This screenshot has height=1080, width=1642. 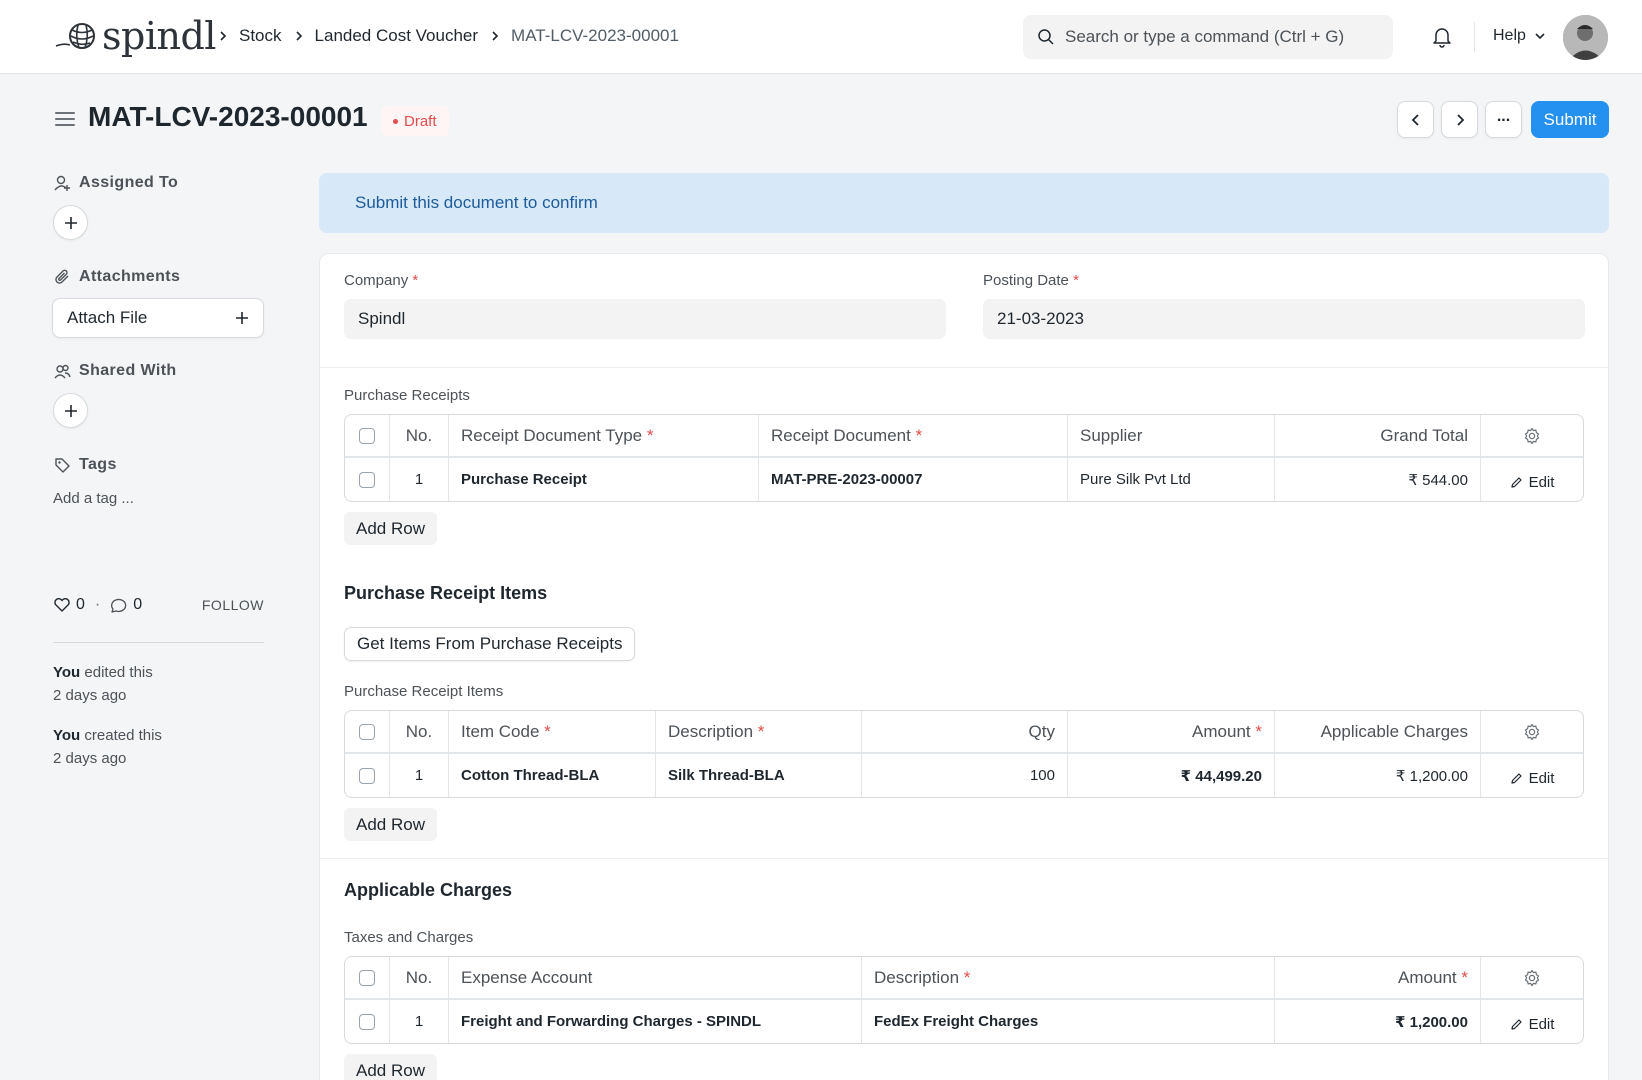 What do you see at coordinates (595, 35) in the screenshot?
I see `breadcrumb-current: MAT-LCV-2023-00001` at bounding box center [595, 35].